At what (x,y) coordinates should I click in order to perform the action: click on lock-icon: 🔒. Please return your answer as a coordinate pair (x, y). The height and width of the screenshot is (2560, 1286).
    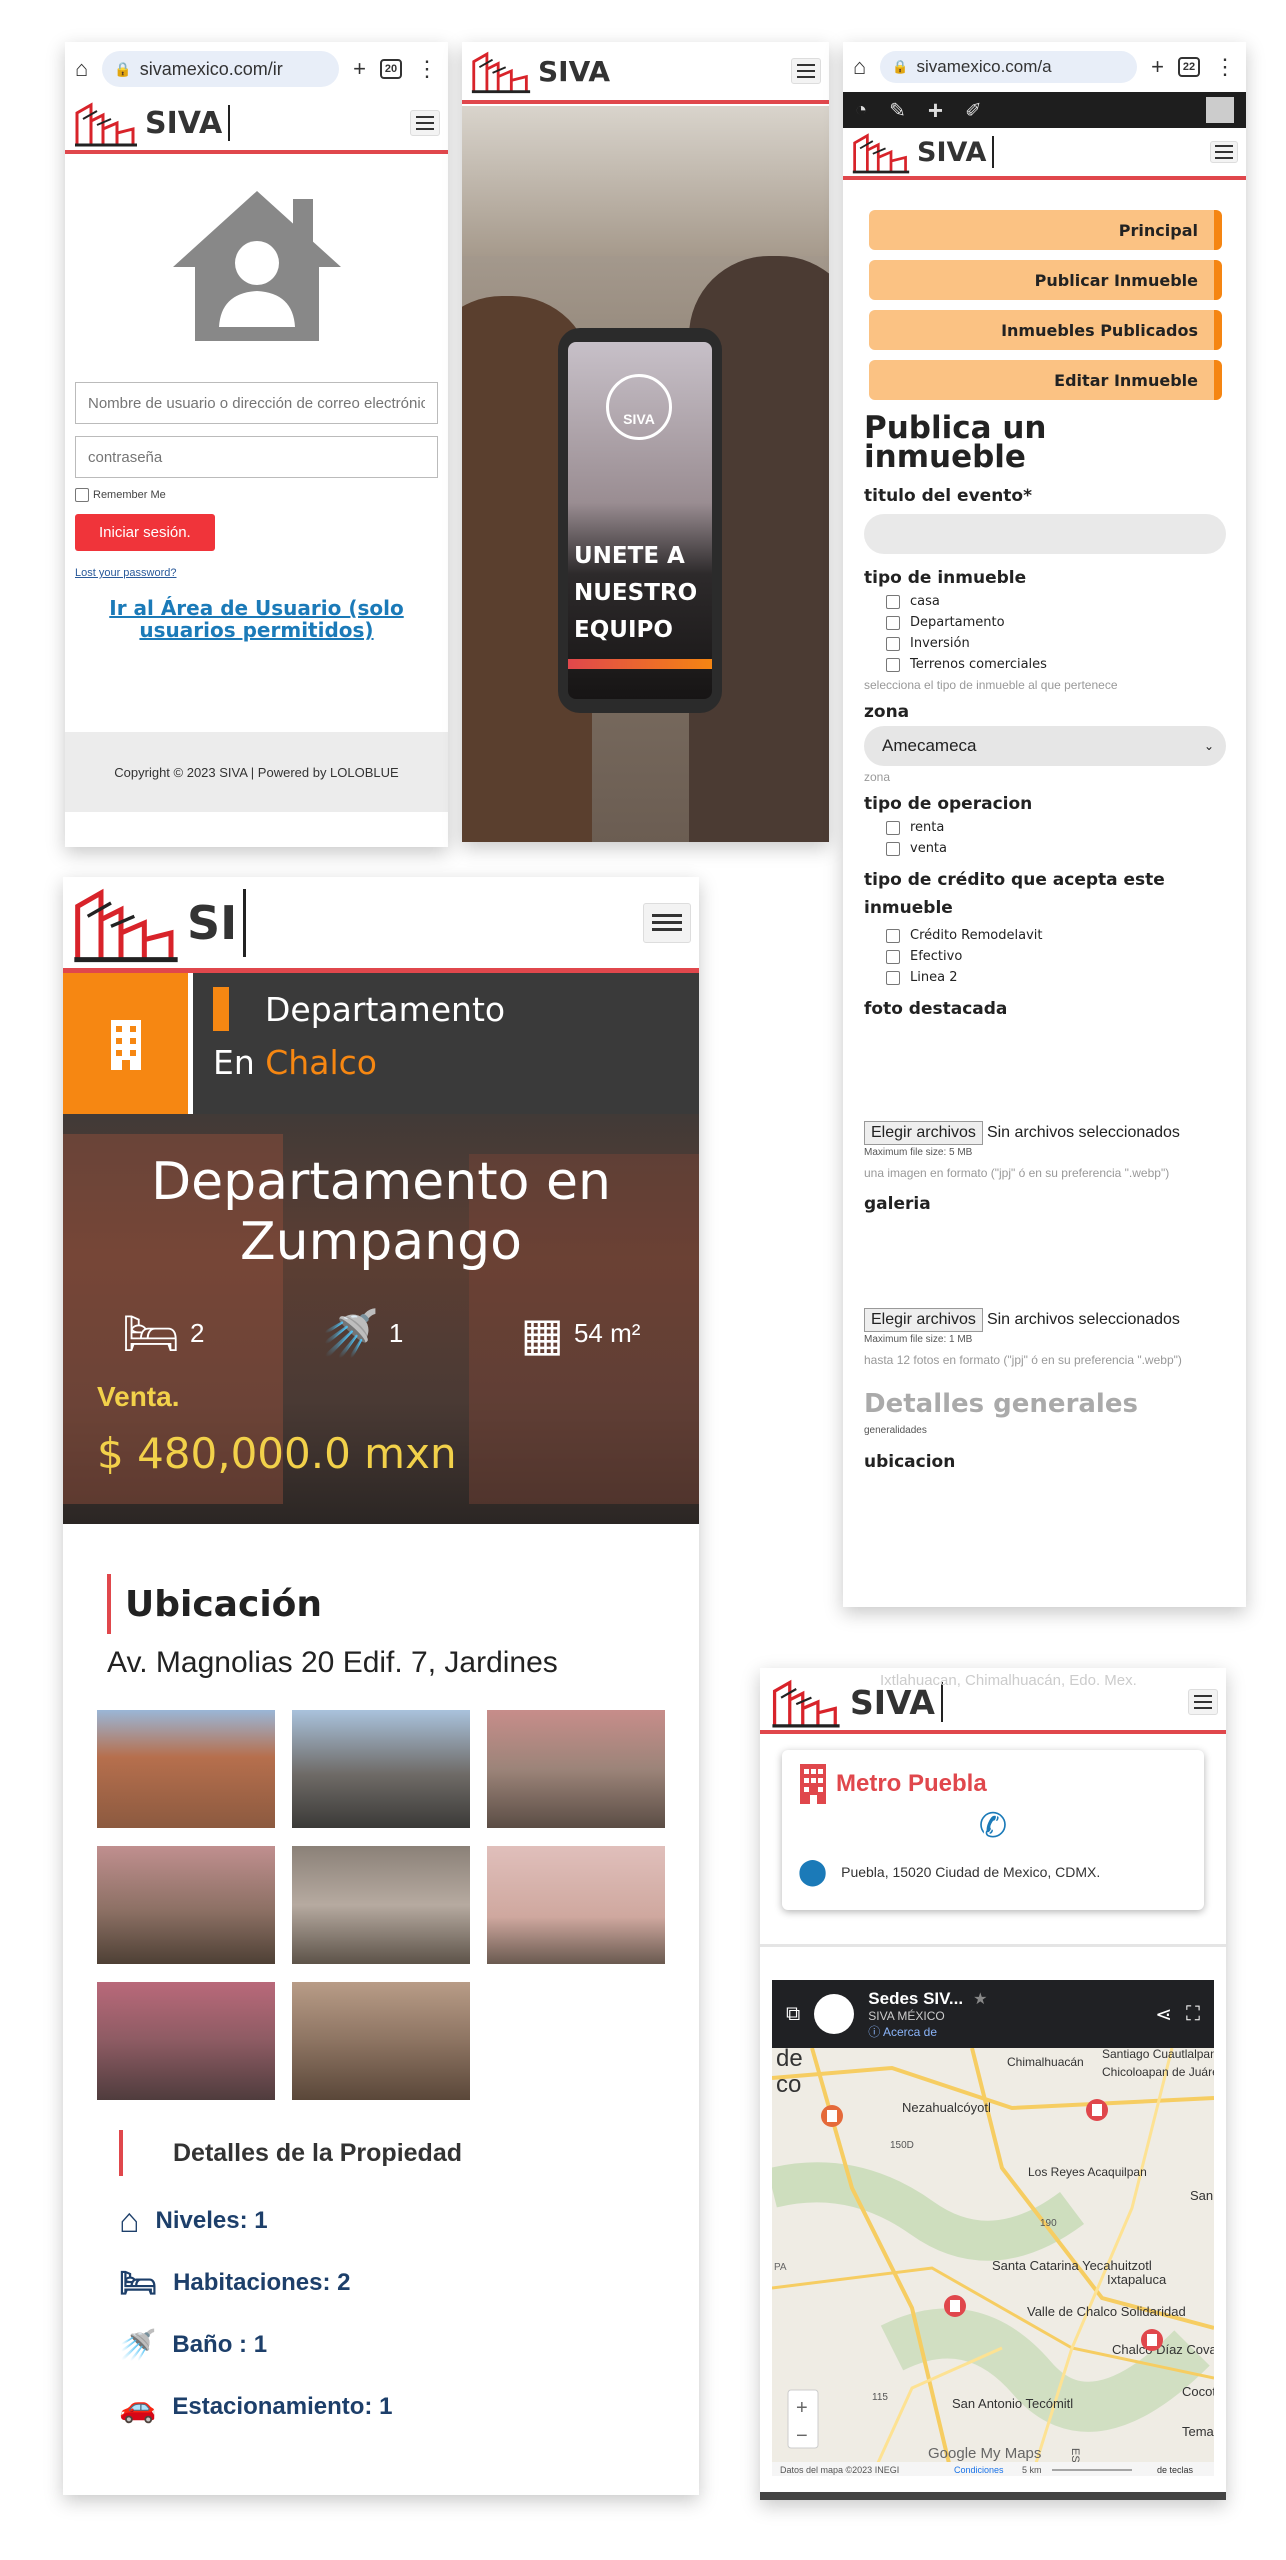
    Looking at the image, I should click on (900, 66).